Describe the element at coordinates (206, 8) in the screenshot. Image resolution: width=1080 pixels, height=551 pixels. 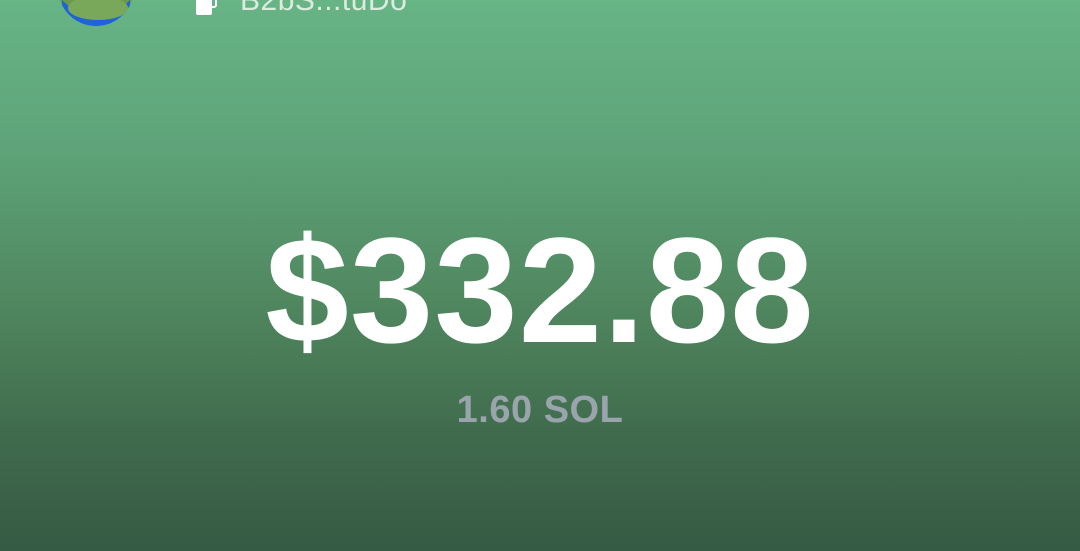
I see `copy-icon` at that location.